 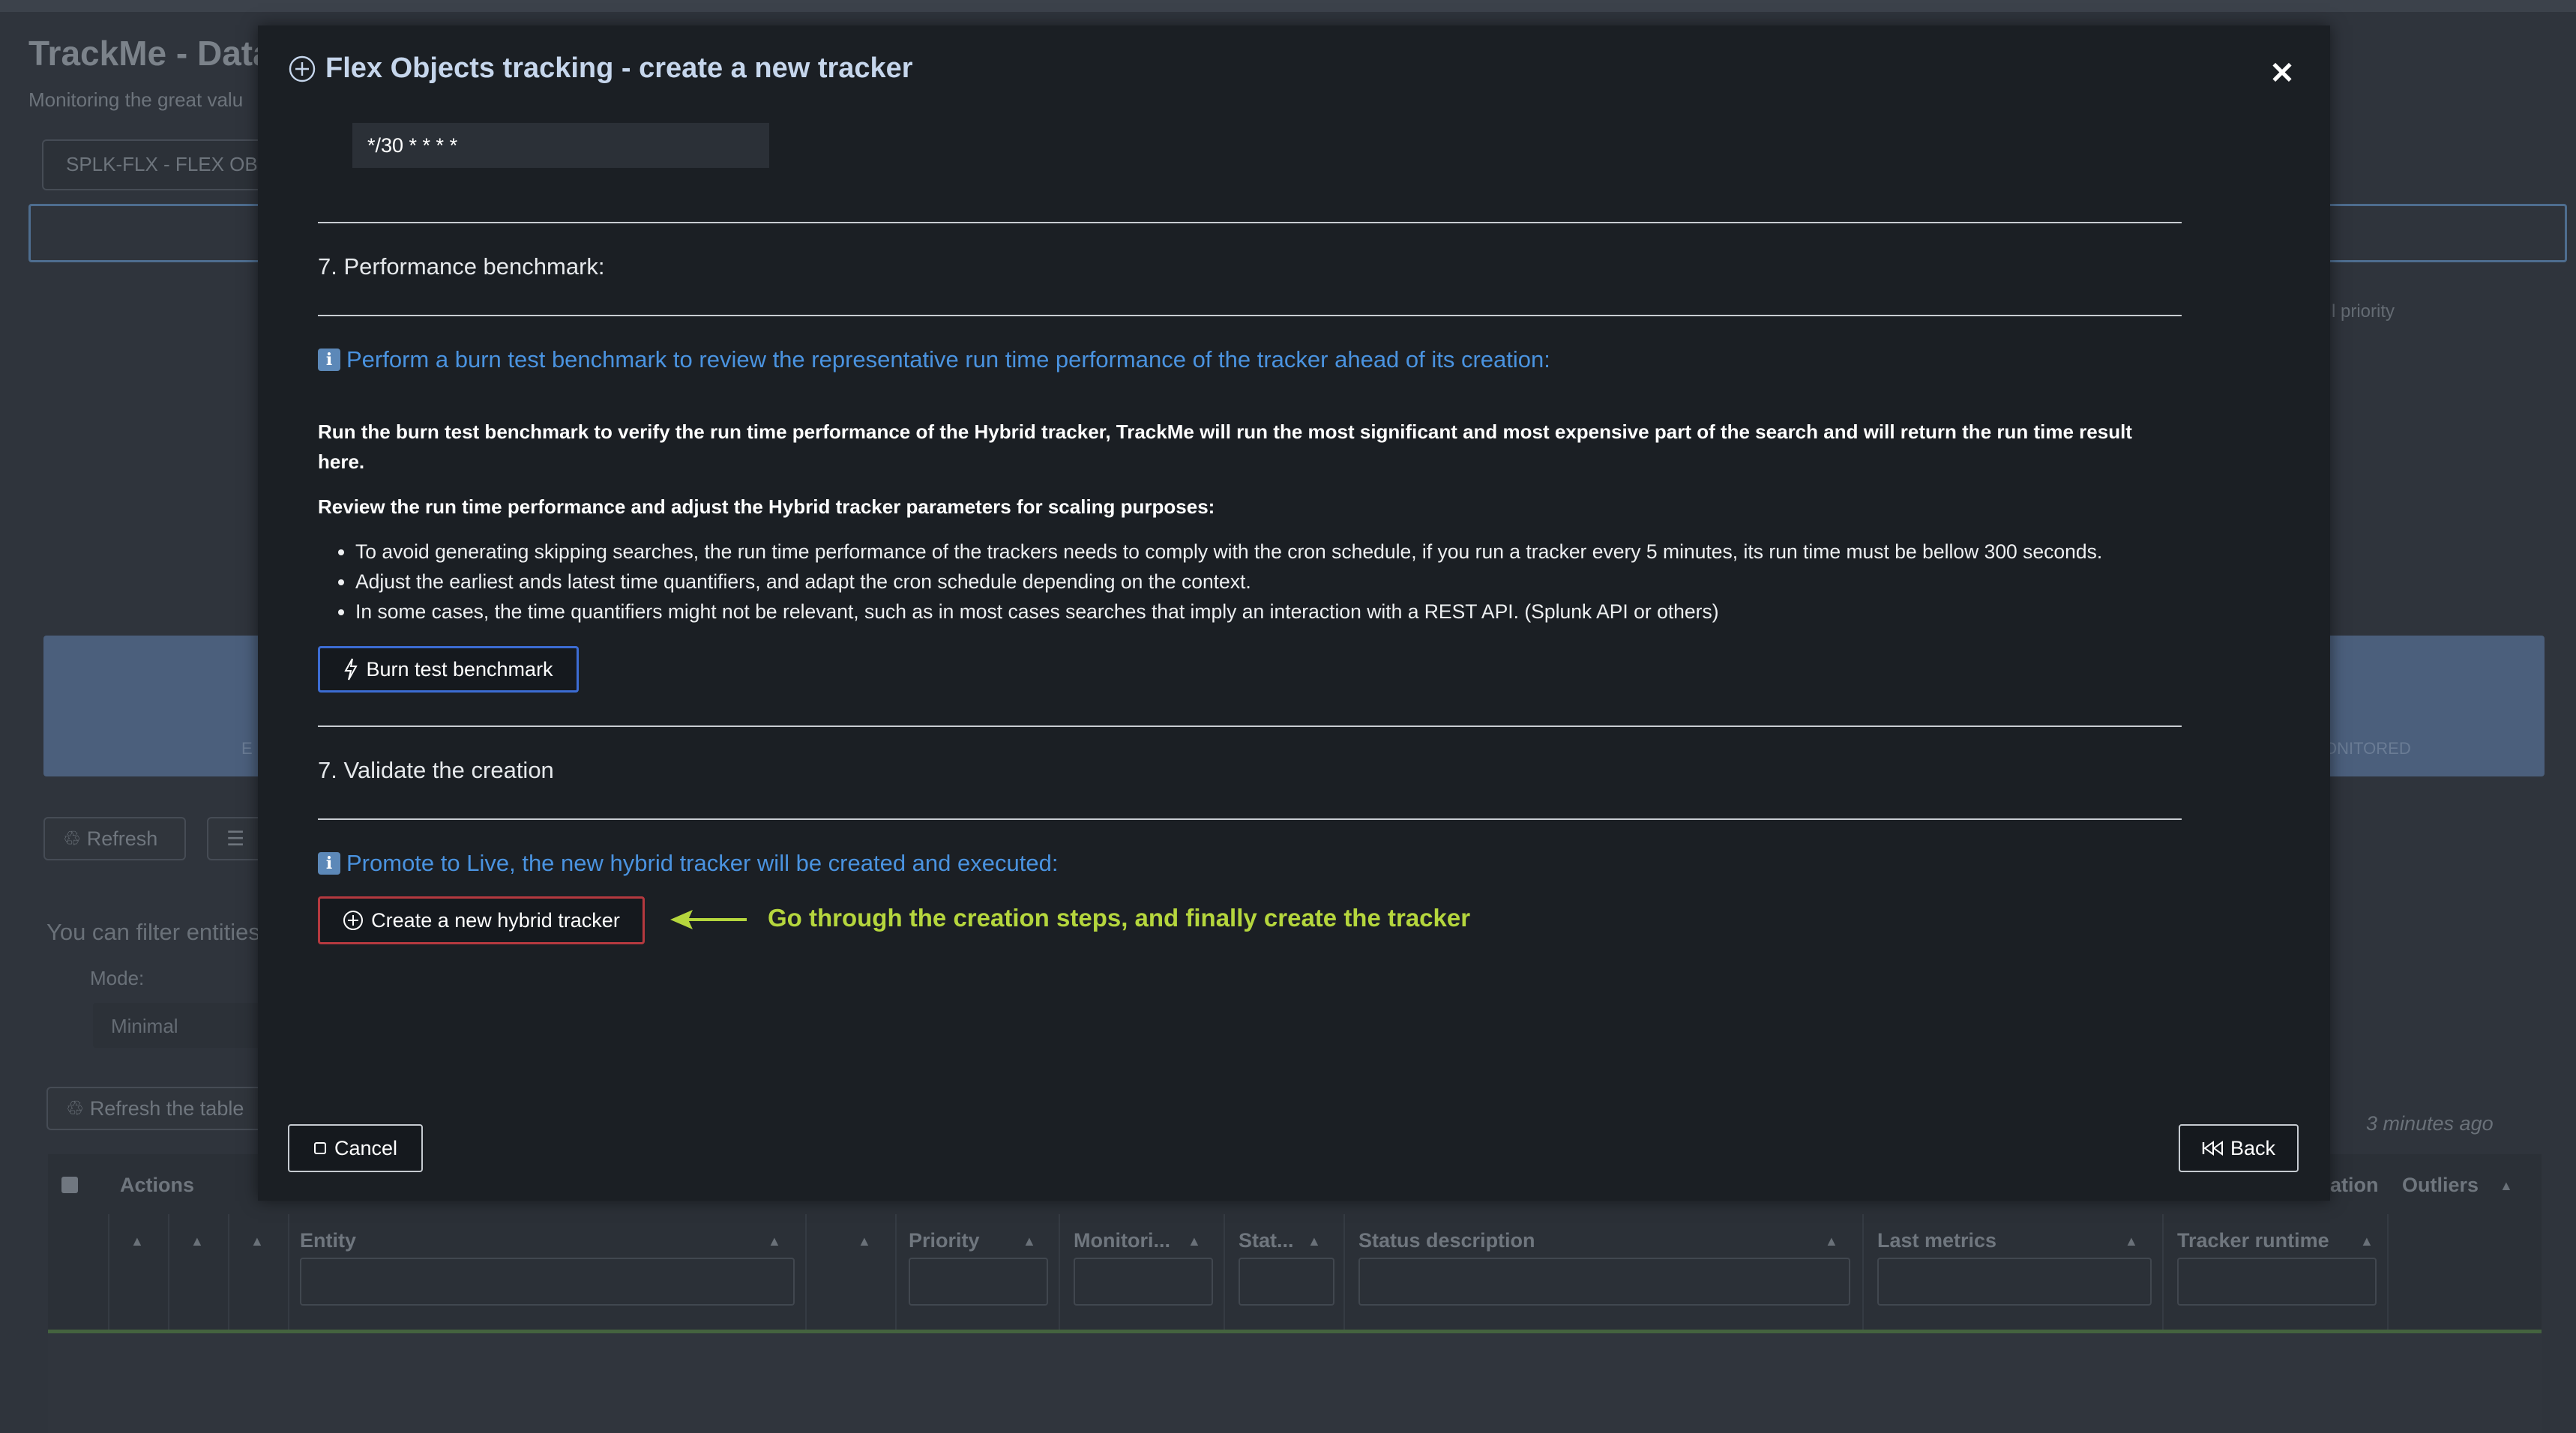 What do you see at coordinates (157, 1185) in the screenshot?
I see `header-actions: Actions` at bounding box center [157, 1185].